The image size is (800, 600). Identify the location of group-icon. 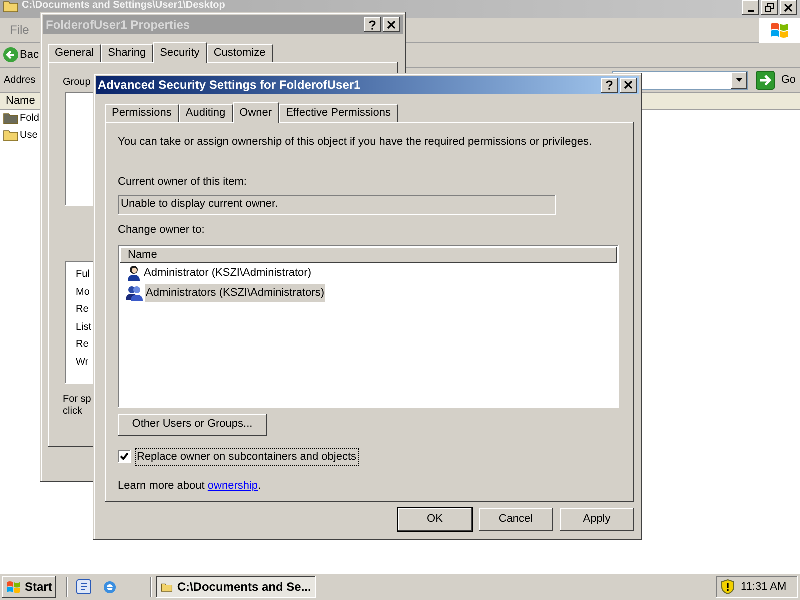
(134, 293).